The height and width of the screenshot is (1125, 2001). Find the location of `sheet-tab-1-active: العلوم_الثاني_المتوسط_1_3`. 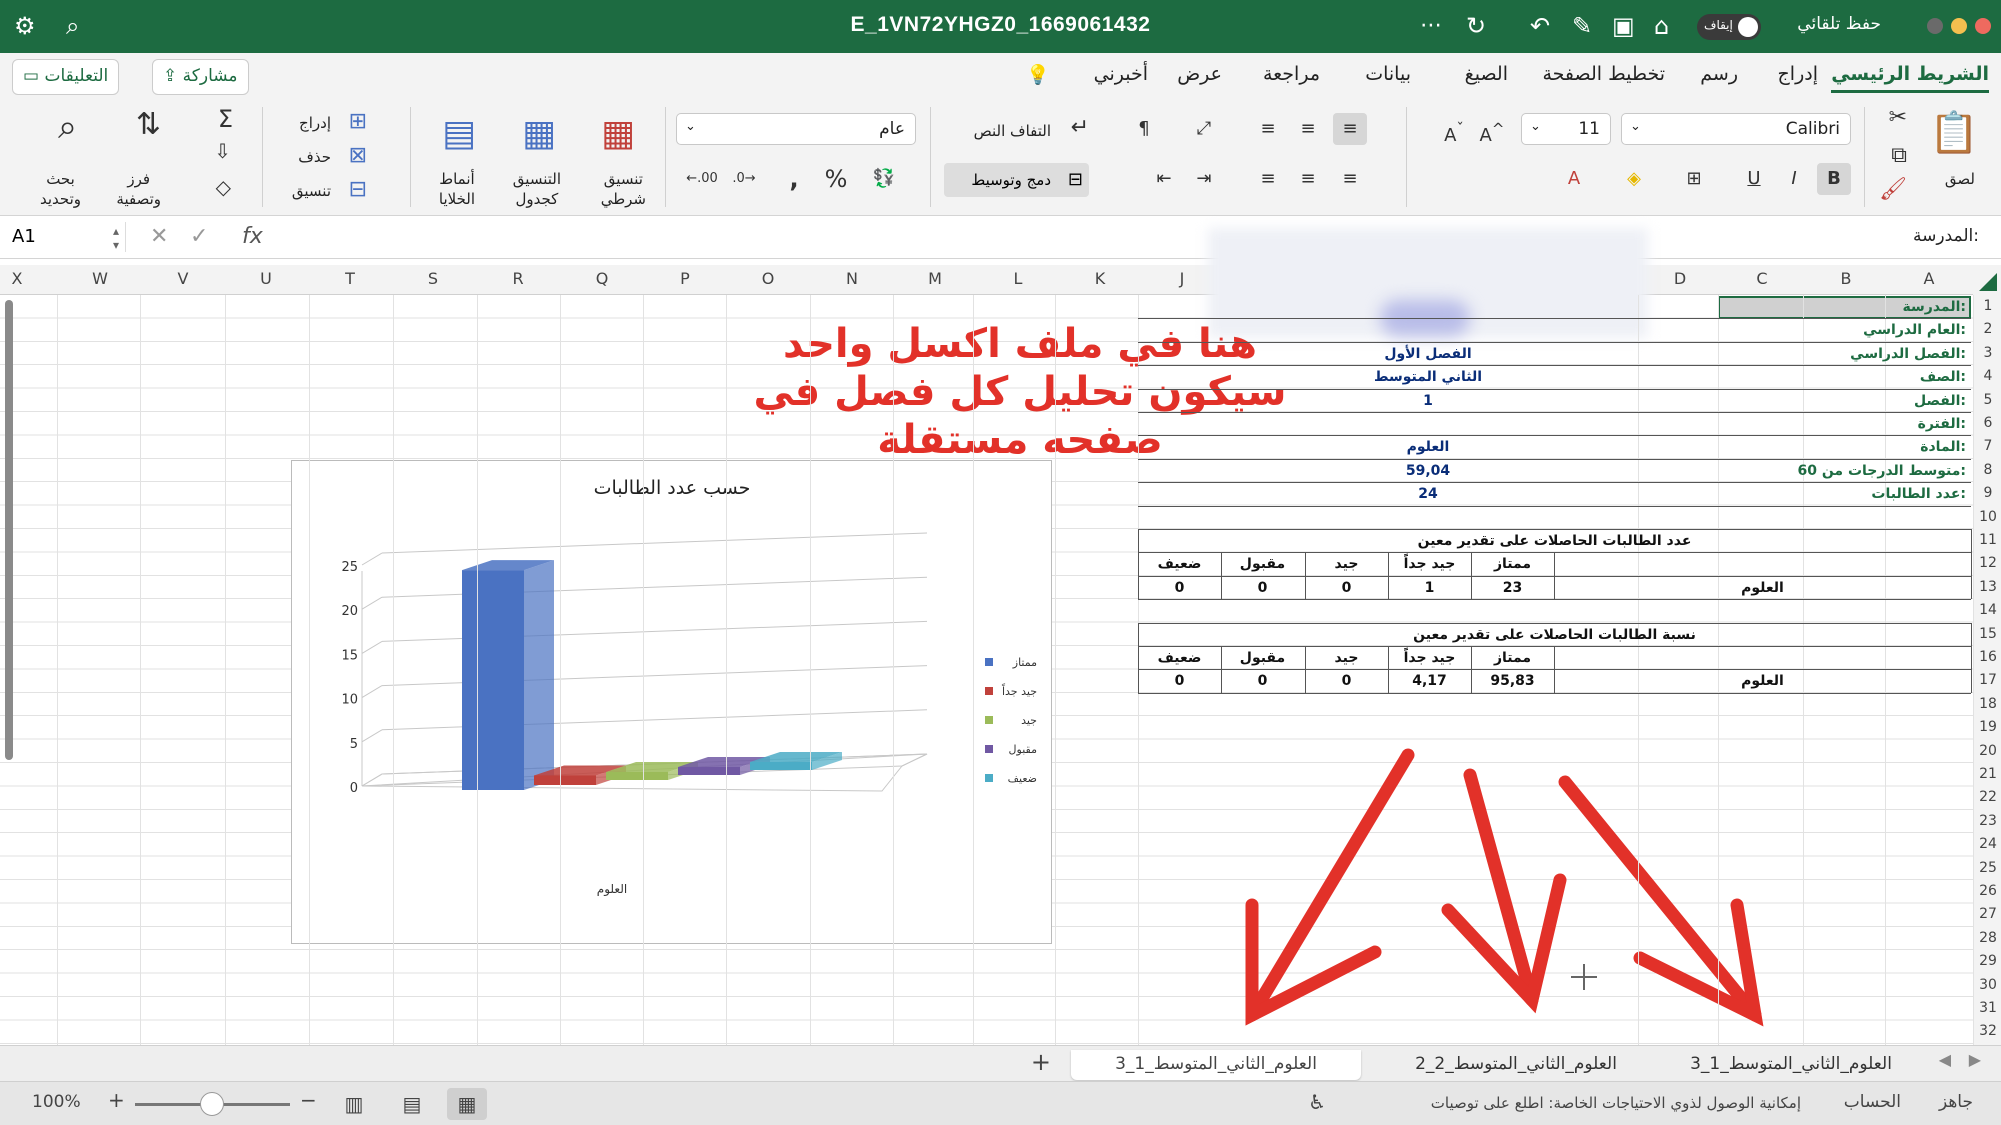

sheet-tab-1-active: العلوم_الثاني_المتوسط_1_3 is located at coordinates (1216, 1065).